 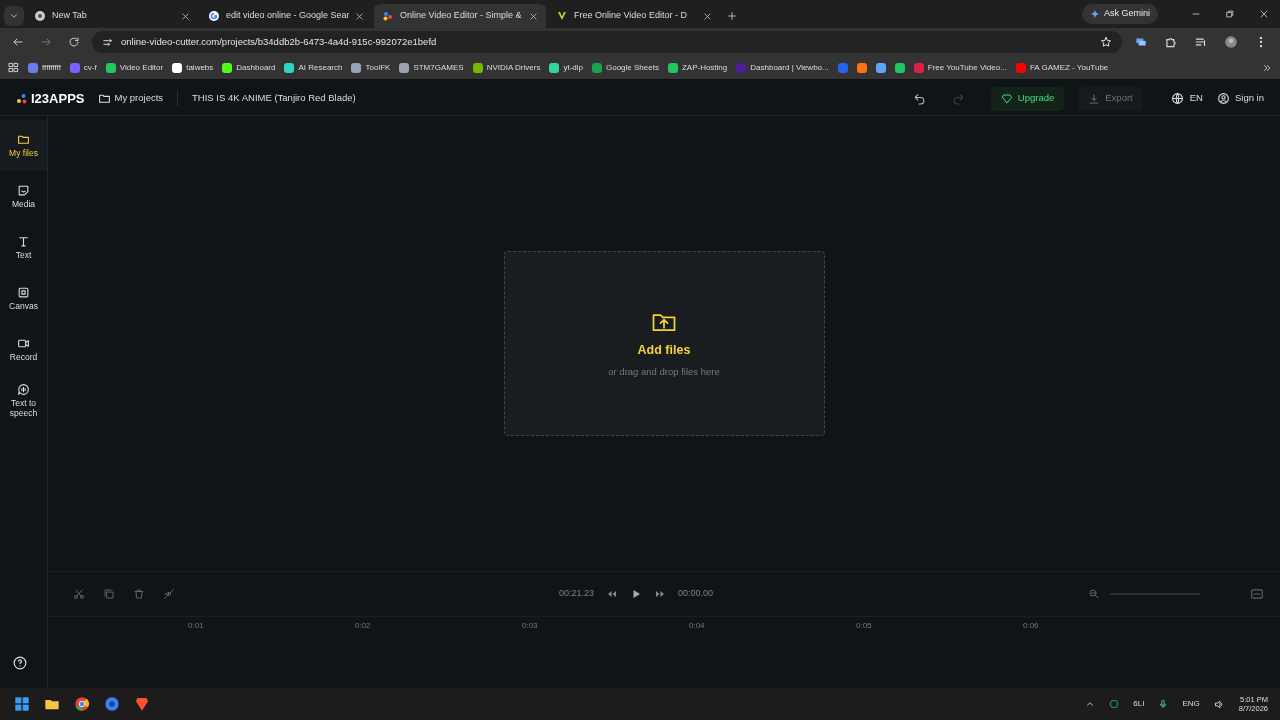 I want to click on logo-dots-icon, so click(x=22, y=98).